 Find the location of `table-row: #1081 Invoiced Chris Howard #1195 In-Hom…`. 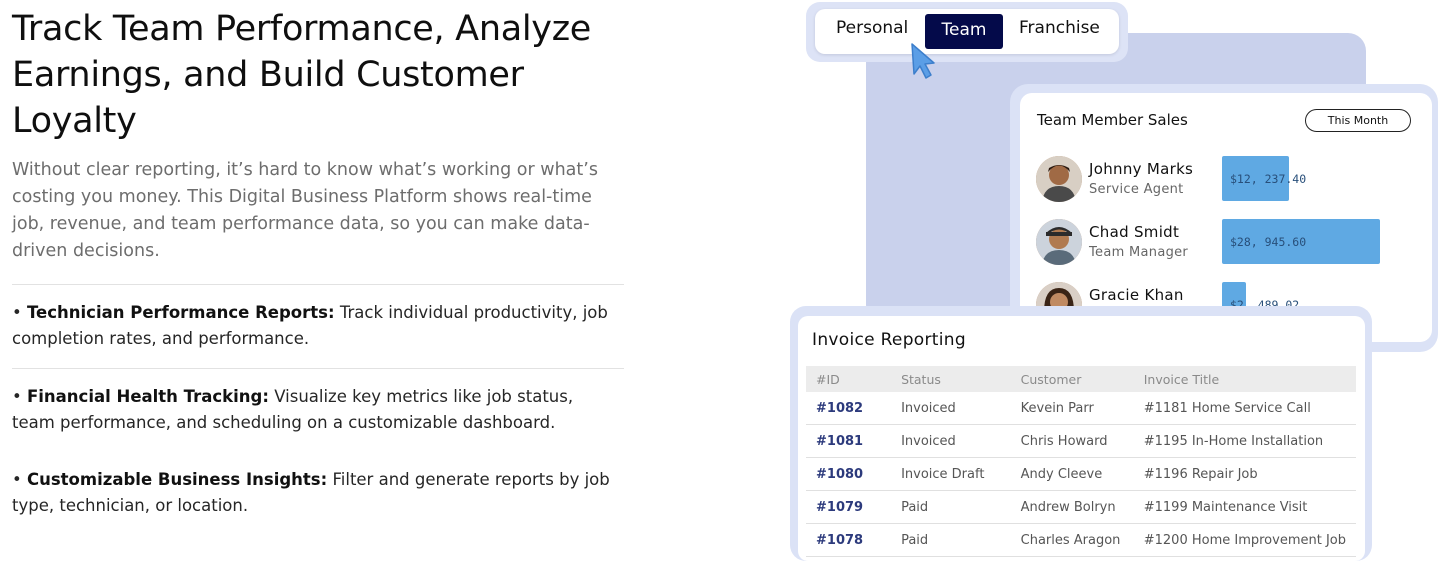

table-row: #1081 Invoiced Chris Howard #1195 In-Hom… is located at coordinates (1081, 441).